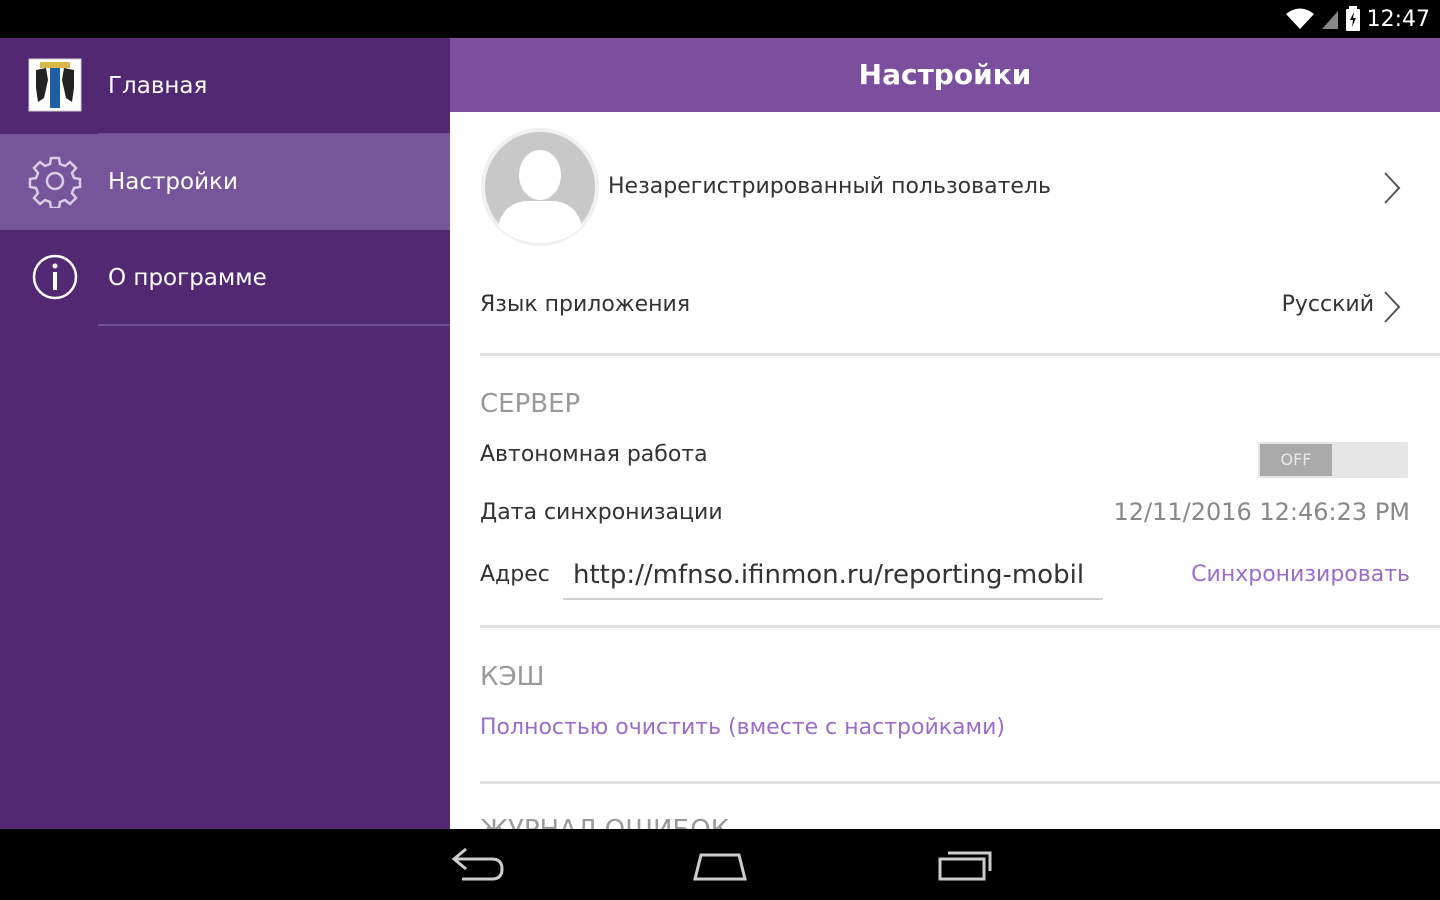  What do you see at coordinates (601, 512) in the screenshot?
I see `sync-date-label: Дата синхронизации` at bounding box center [601, 512].